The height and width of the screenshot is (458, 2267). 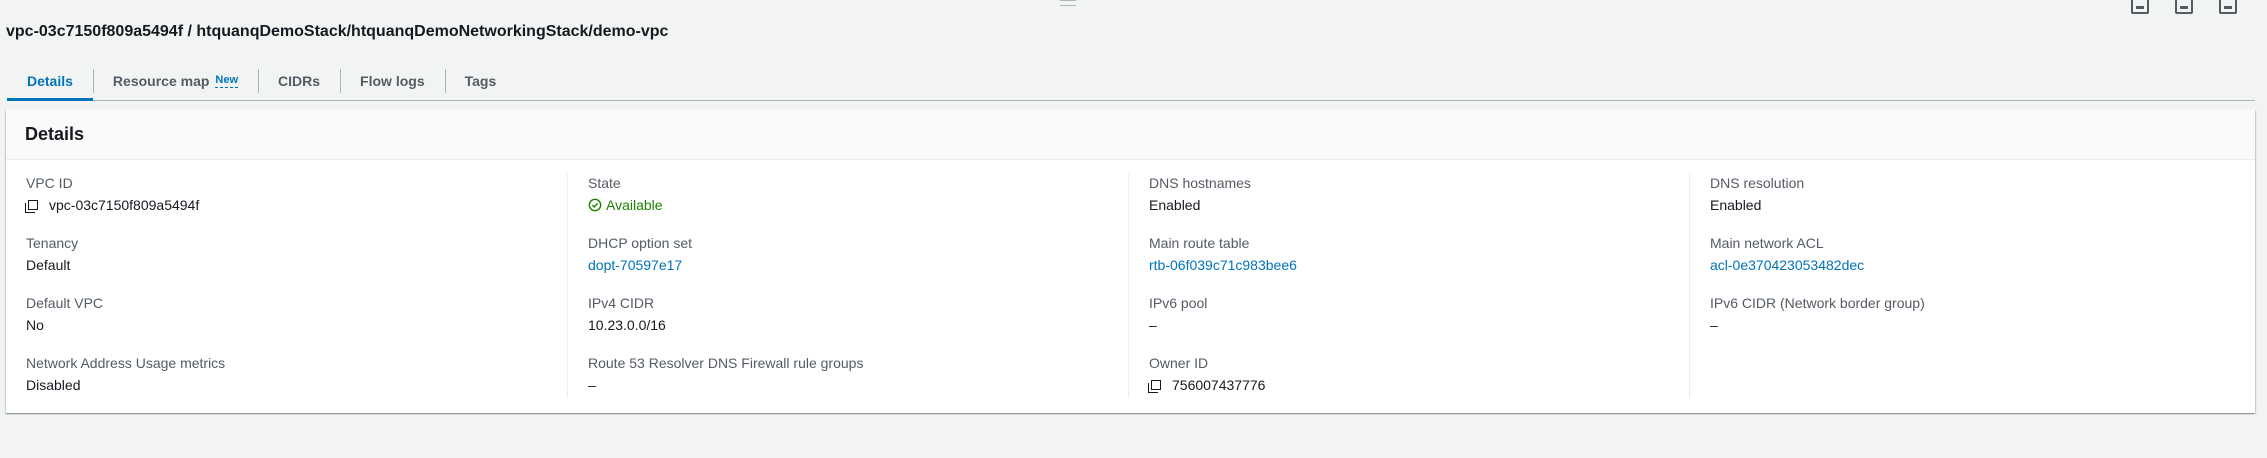 I want to click on field-value: vpc-03c7150f809a5494f, so click(x=296, y=205).